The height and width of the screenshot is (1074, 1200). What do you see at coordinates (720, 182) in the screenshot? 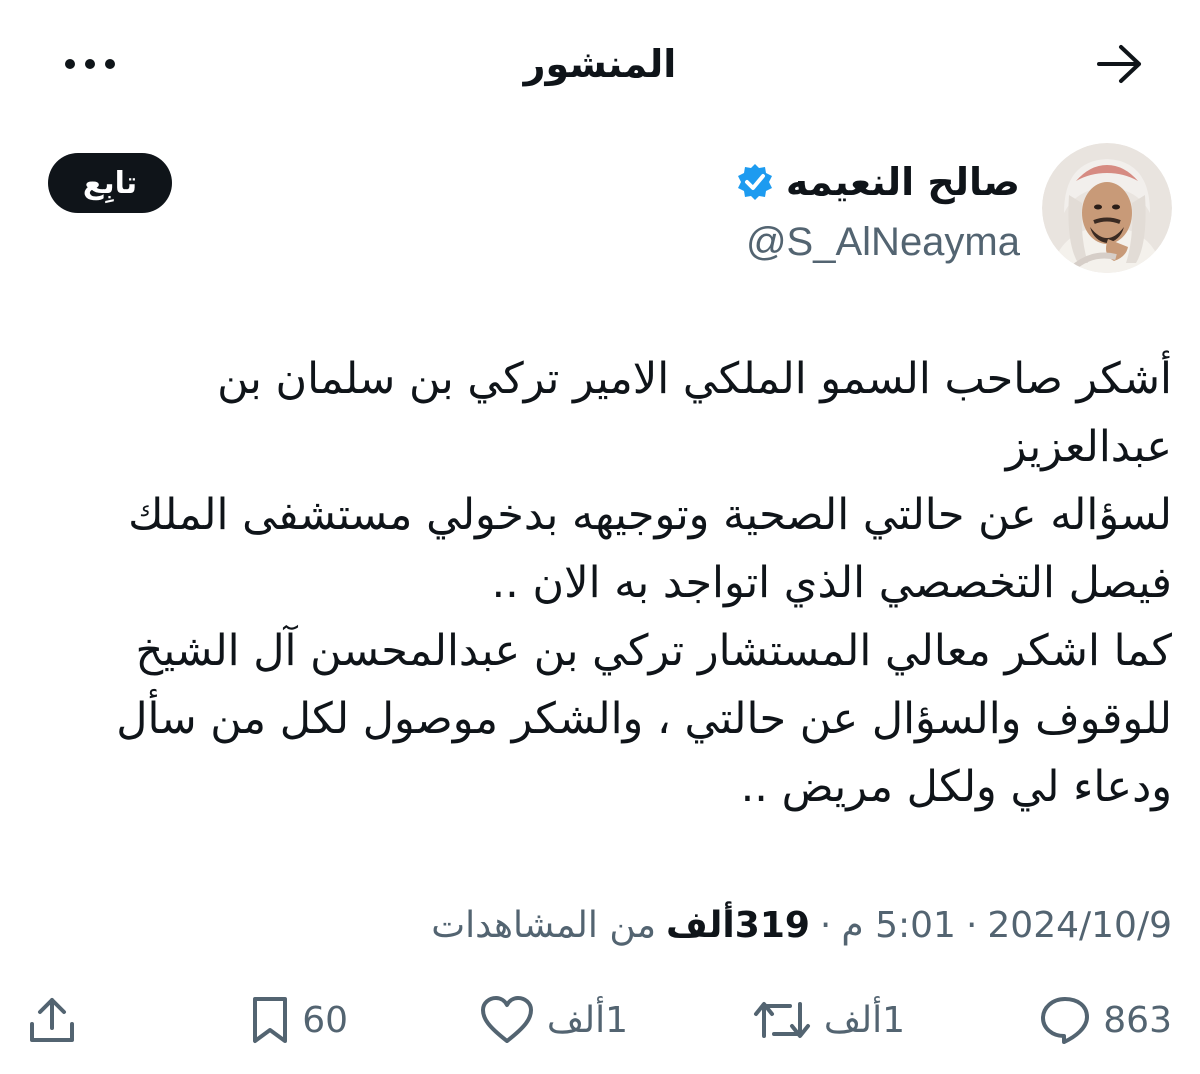
I see `name-row: صالح النعيمه` at bounding box center [720, 182].